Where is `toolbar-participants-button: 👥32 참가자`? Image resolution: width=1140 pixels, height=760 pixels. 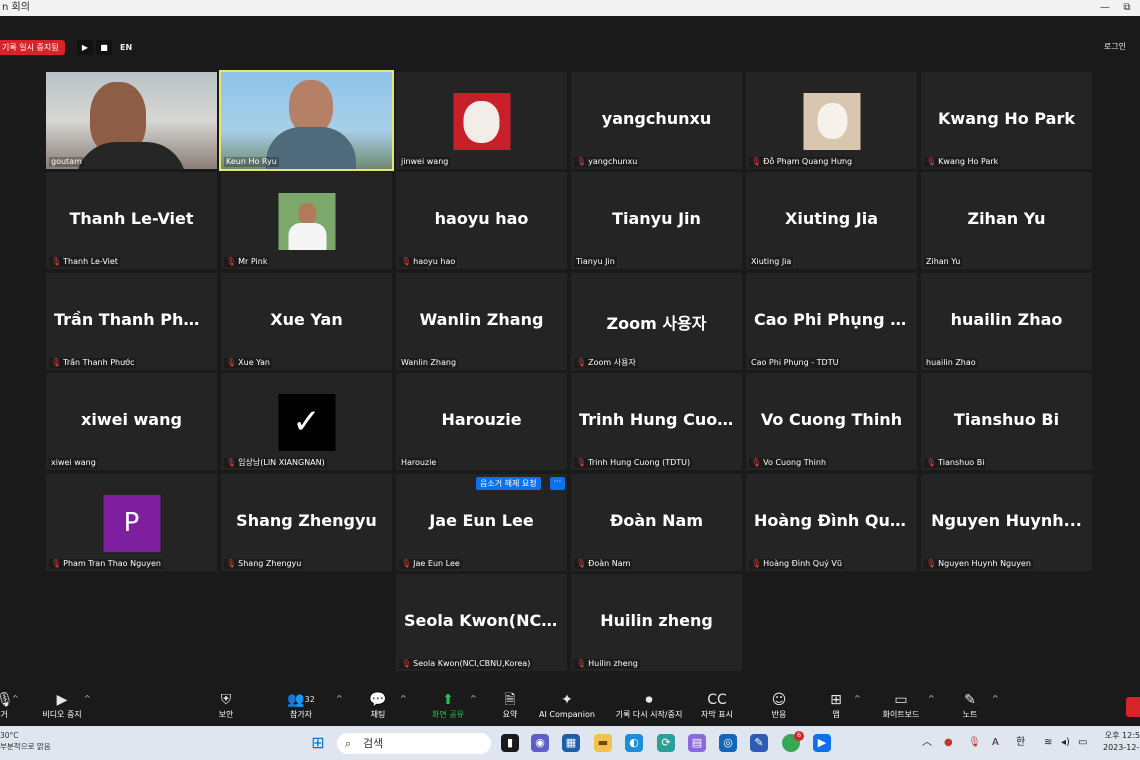
toolbar-participants-button: 👥32 참가자 is located at coordinates (301, 707).